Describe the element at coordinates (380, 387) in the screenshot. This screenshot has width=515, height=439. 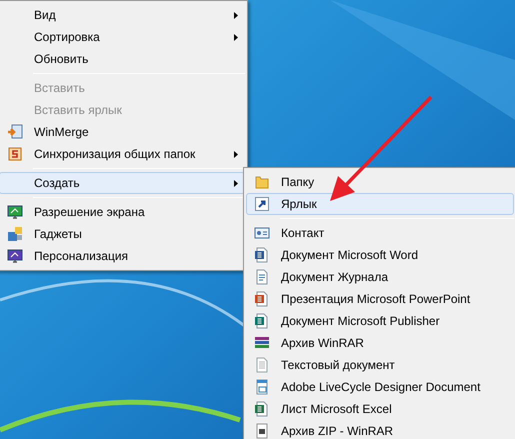
I see `menu-item: Adobe LiveCycle Designer Document` at that location.